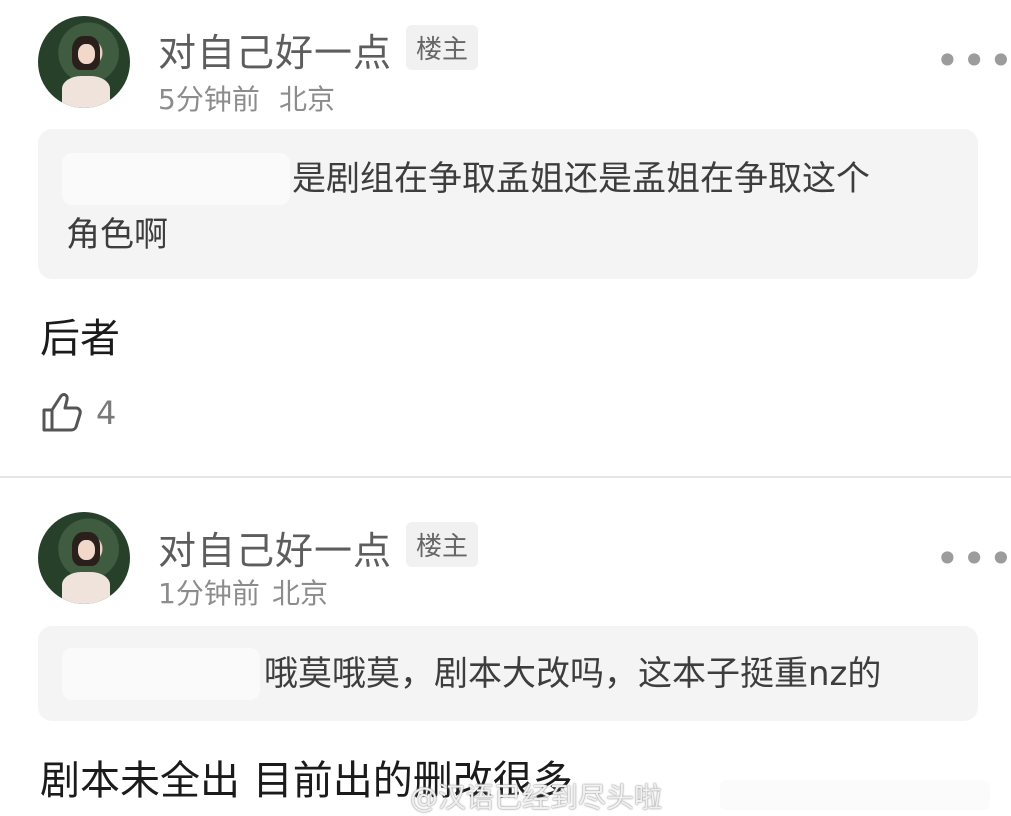  What do you see at coordinates (581, 179) in the screenshot?
I see `quoted-text: 是剧组在争取孟姐还是孟姐在争取这个` at bounding box center [581, 179].